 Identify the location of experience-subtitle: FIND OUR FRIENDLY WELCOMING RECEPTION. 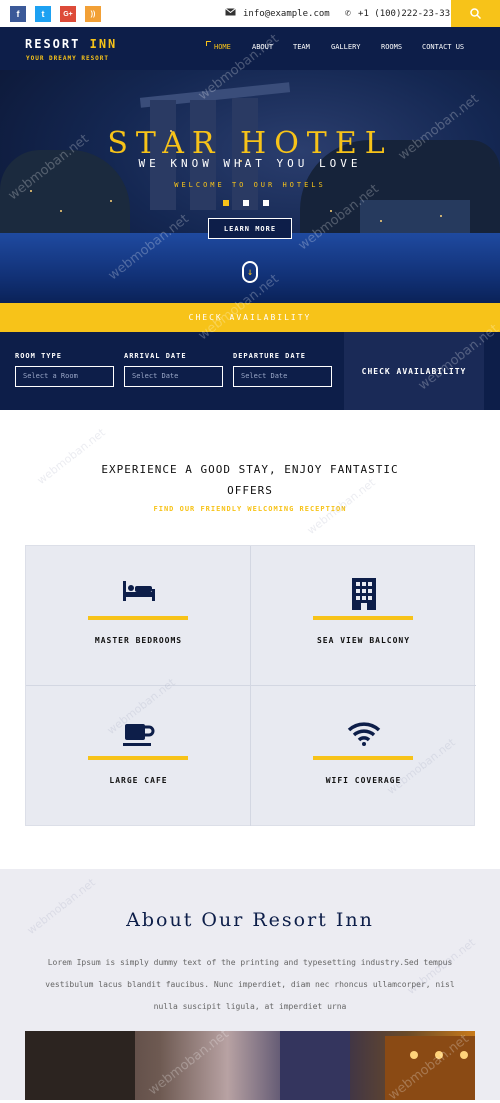
(250, 509).